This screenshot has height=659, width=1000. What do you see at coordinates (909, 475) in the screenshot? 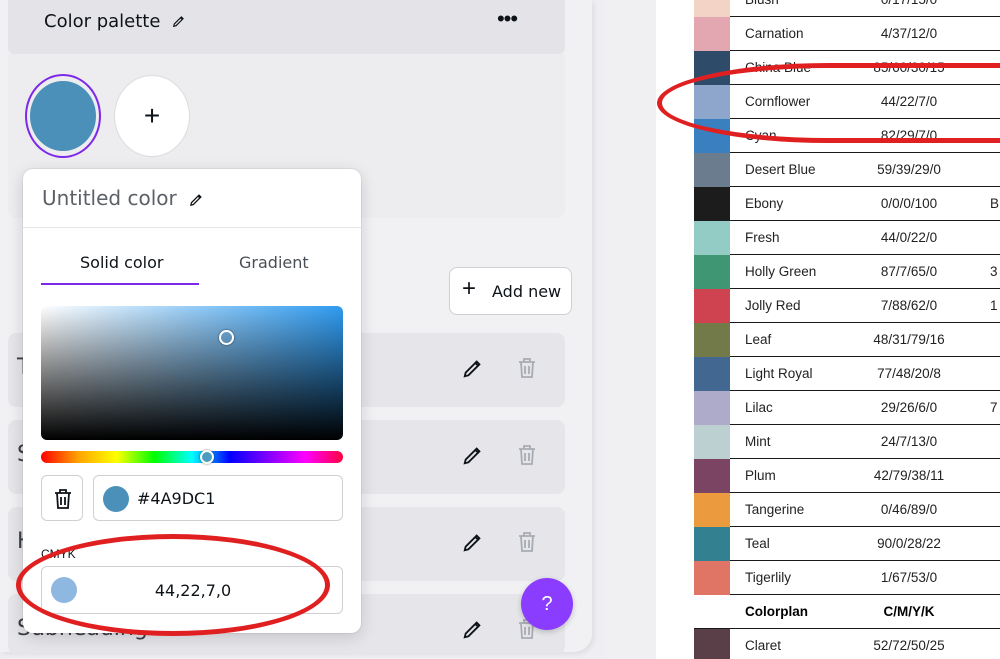
I see `cmyk-cell: 42/79/38/11` at bounding box center [909, 475].